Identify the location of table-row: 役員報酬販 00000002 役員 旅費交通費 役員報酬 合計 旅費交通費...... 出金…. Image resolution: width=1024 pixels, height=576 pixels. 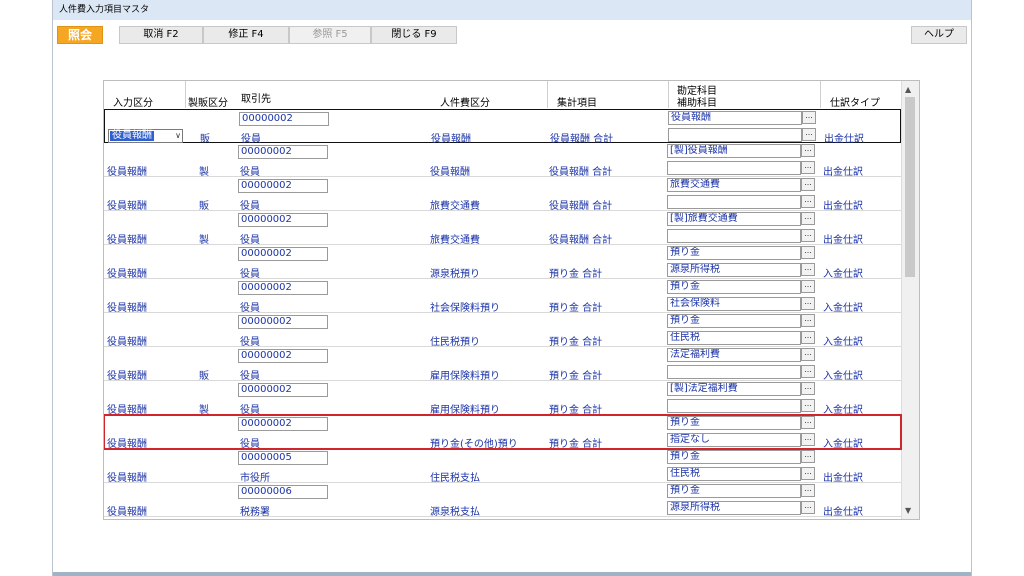
(502, 194).